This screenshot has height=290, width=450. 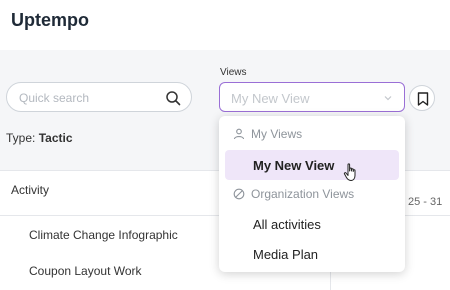 What do you see at coordinates (54, 98) in the screenshot?
I see `search-placeholder: Quick search` at bounding box center [54, 98].